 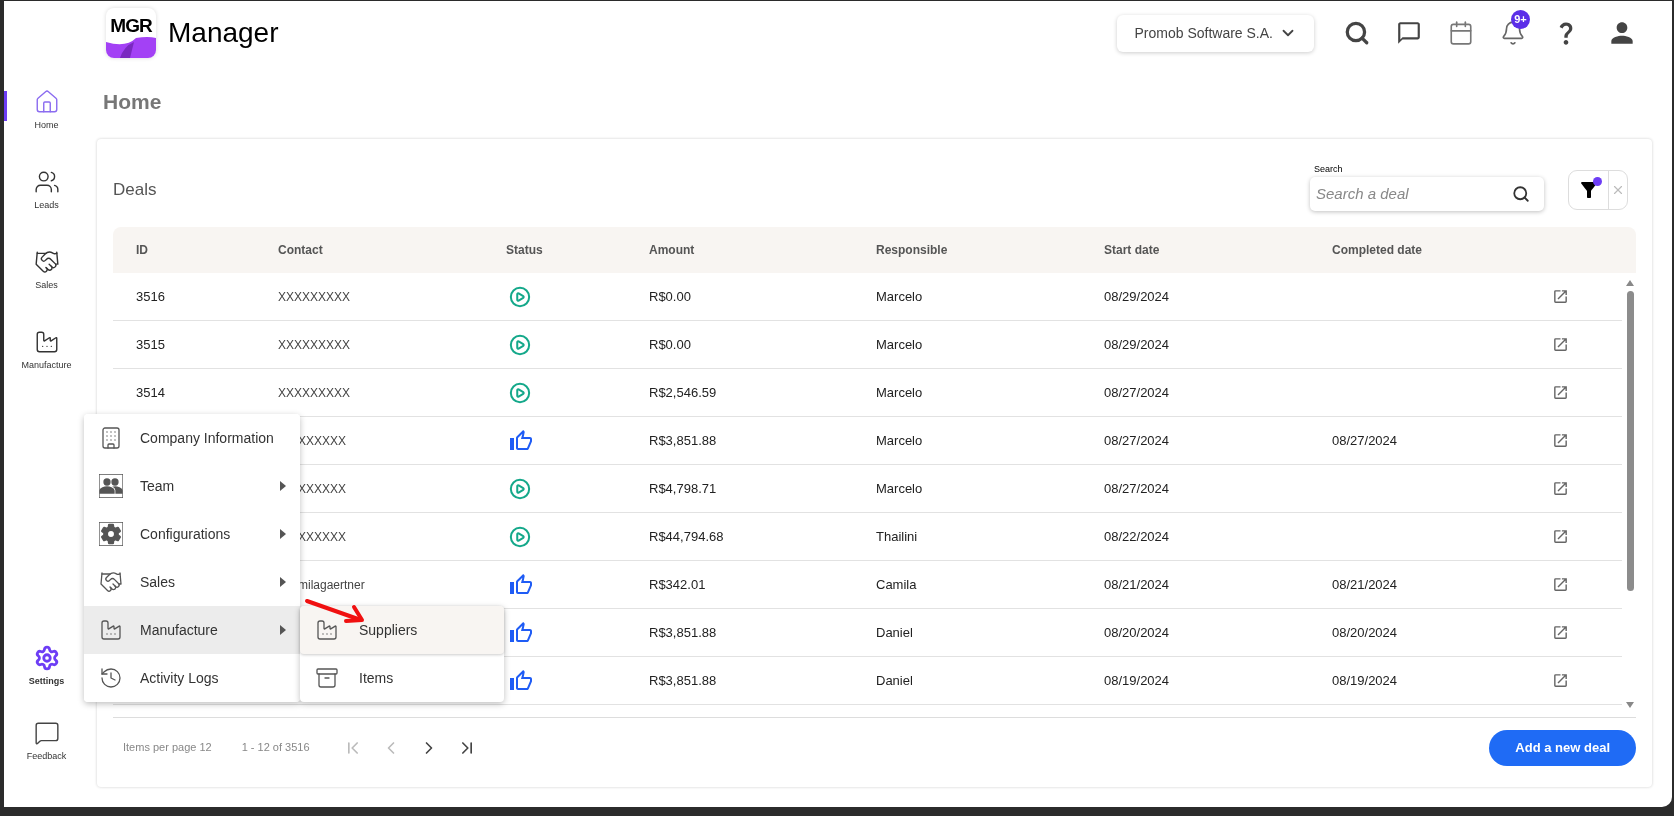 I want to click on column-header: ID, so click(x=142, y=250).